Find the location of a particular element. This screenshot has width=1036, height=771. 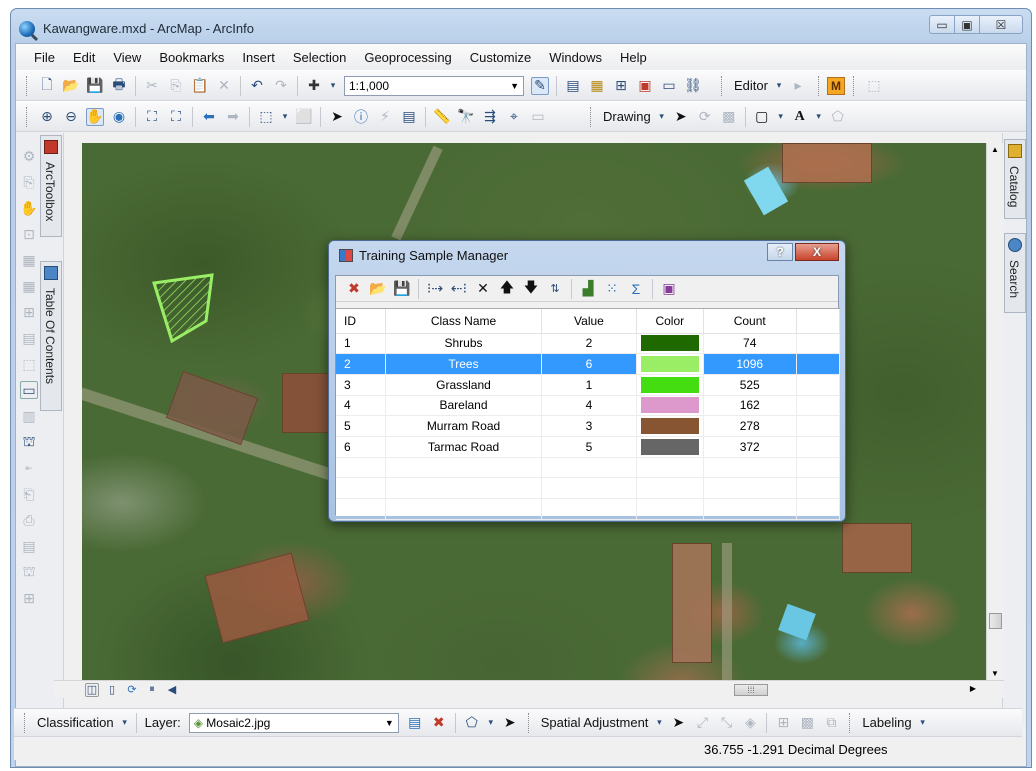

rectangle-icon: ▢ is located at coordinates (762, 117).